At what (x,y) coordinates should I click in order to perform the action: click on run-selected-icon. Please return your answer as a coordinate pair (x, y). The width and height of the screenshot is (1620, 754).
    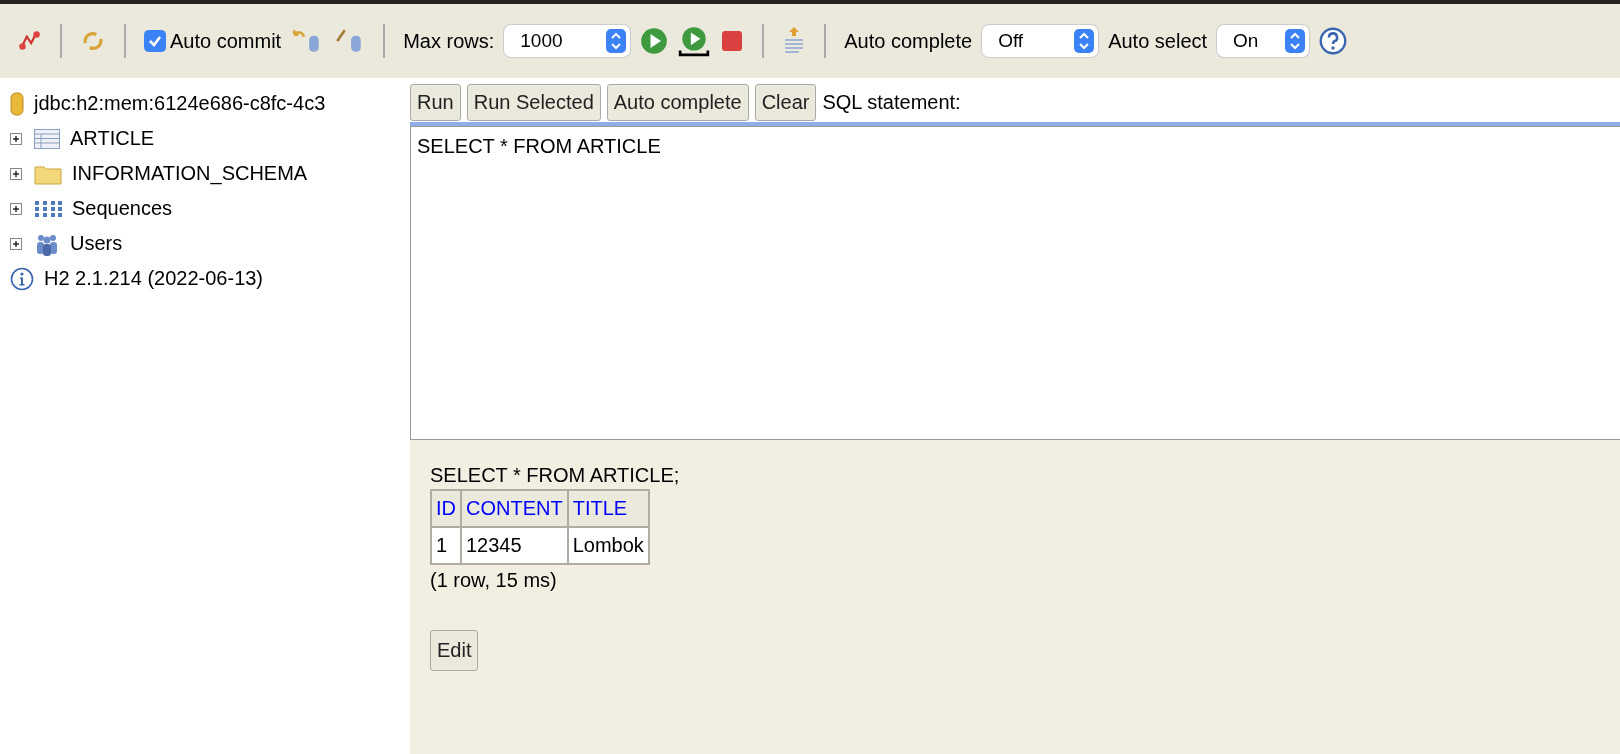
    Looking at the image, I should click on (694, 41).